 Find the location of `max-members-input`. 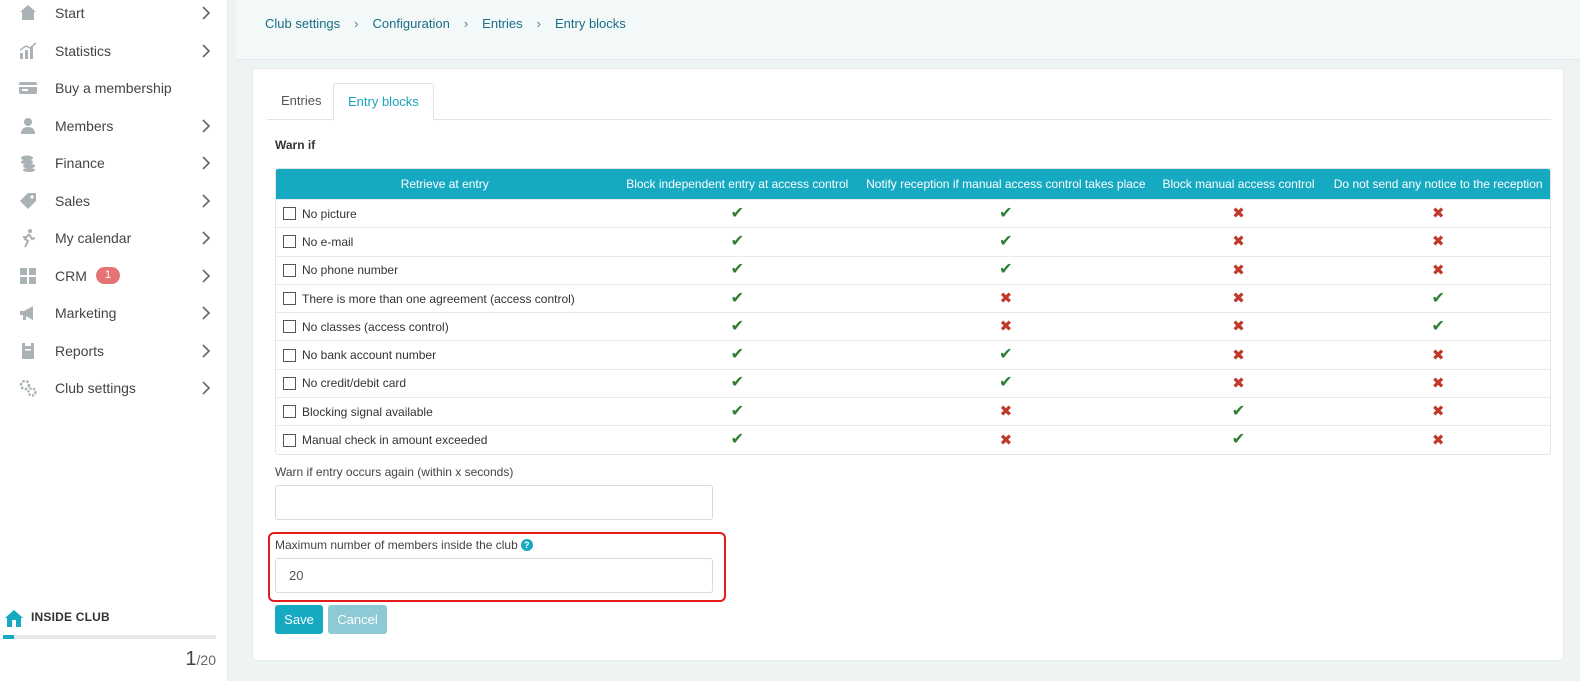

max-members-input is located at coordinates (494, 575).